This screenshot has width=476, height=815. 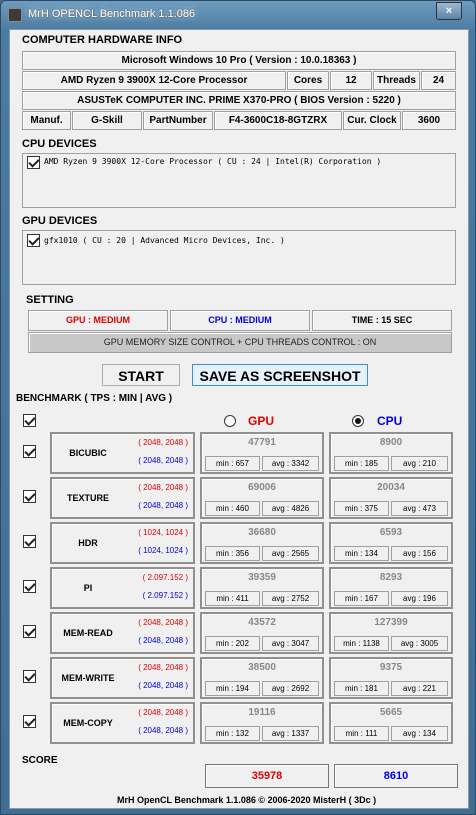 I want to click on gpu-result-min: min : 356, so click(x=232, y=553).